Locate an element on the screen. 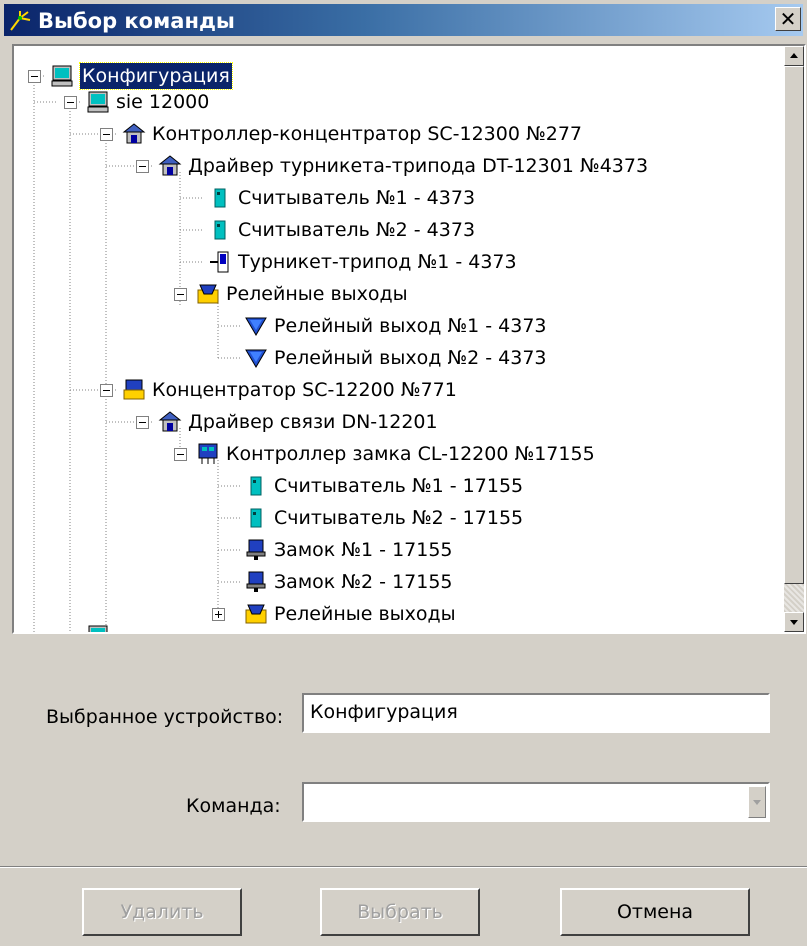 The image size is (807, 946). controller-house-icon is located at coordinates (134, 133).